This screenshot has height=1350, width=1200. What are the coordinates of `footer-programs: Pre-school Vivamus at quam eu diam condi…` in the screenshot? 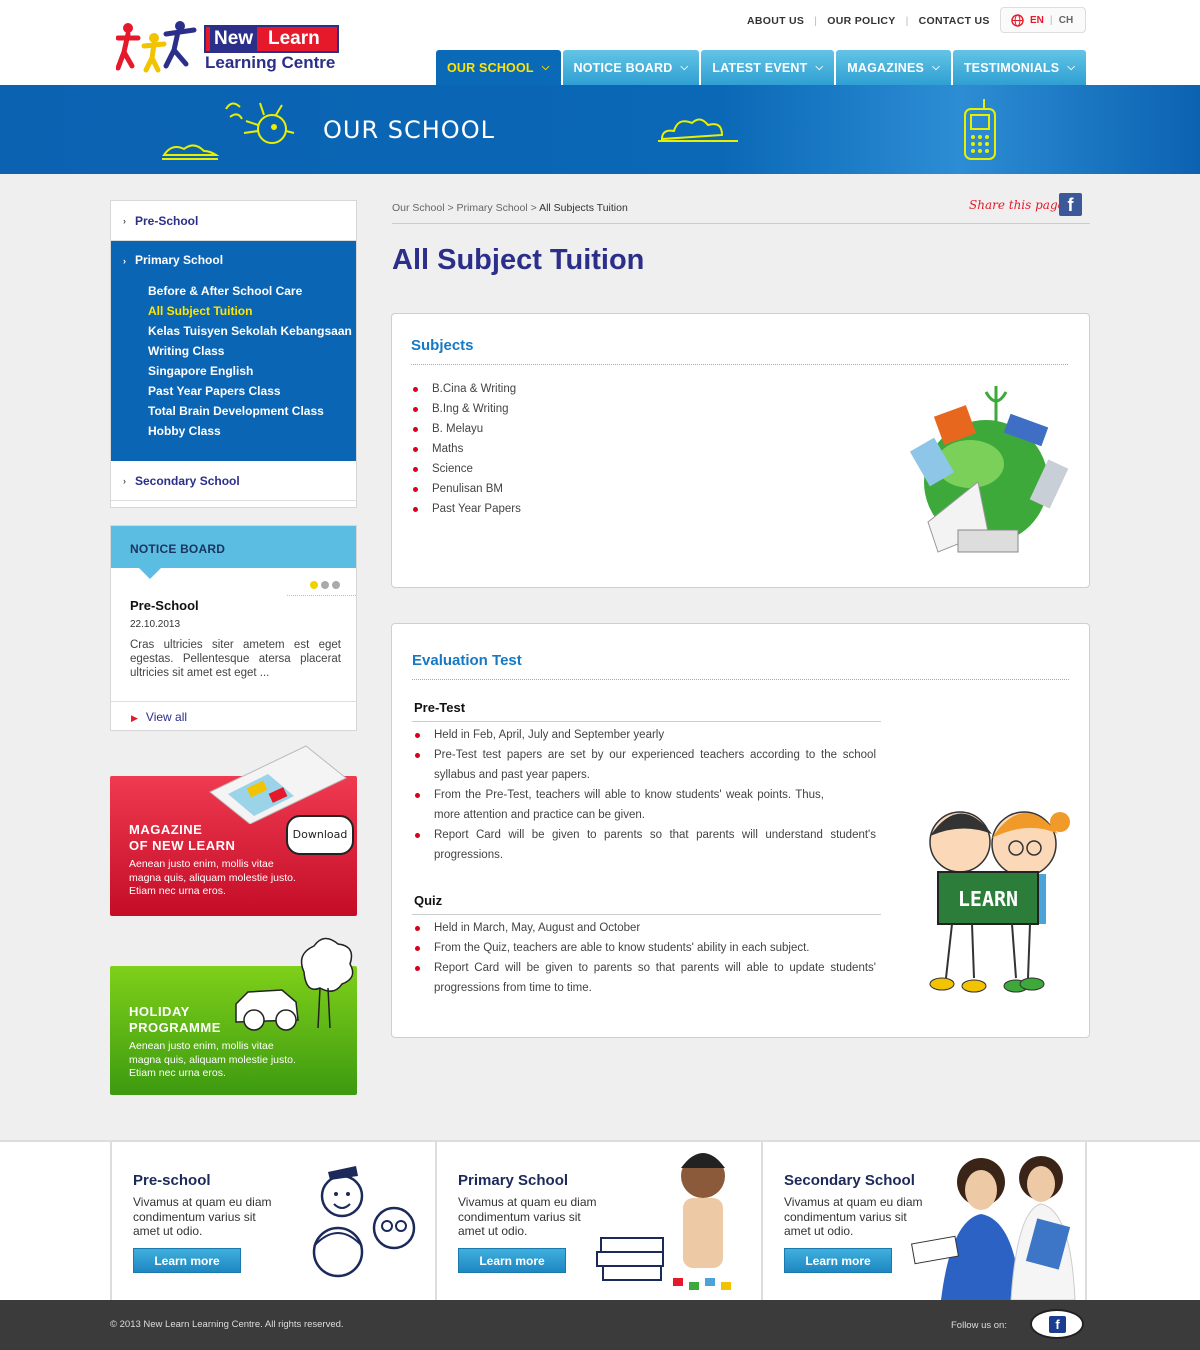 It's located at (600, 1221).